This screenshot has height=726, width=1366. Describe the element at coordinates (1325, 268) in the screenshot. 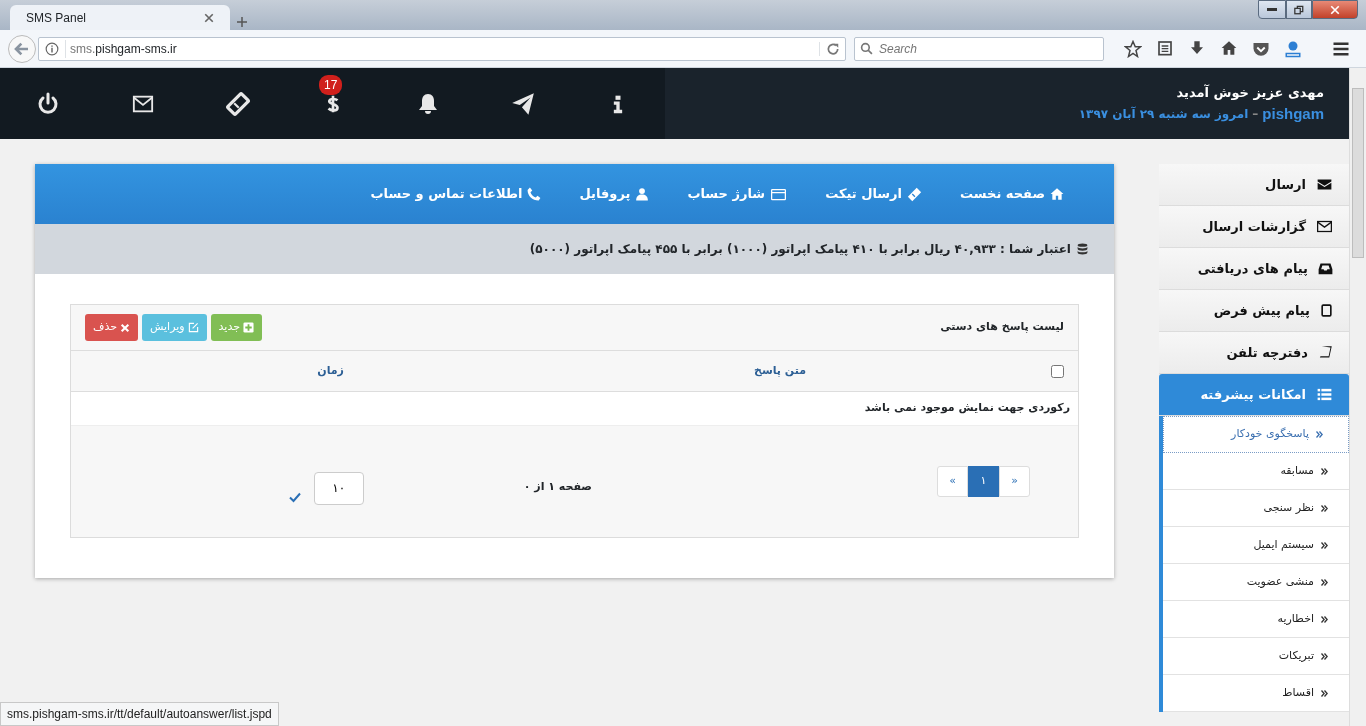

I see `inbox-icon` at that location.